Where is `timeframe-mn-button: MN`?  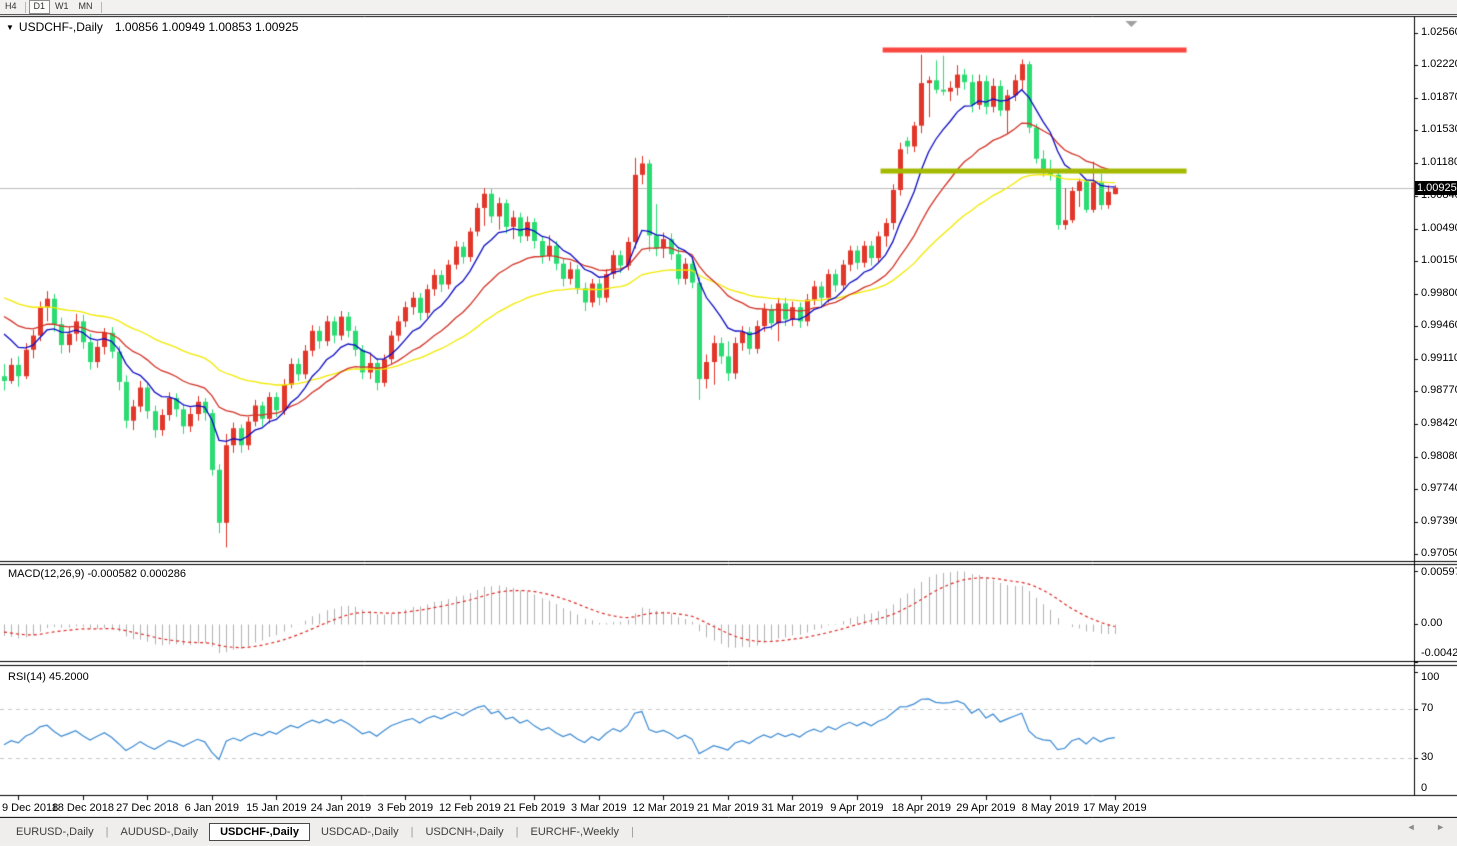 timeframe-mn-button: MN is located at coordinates (86, 7).